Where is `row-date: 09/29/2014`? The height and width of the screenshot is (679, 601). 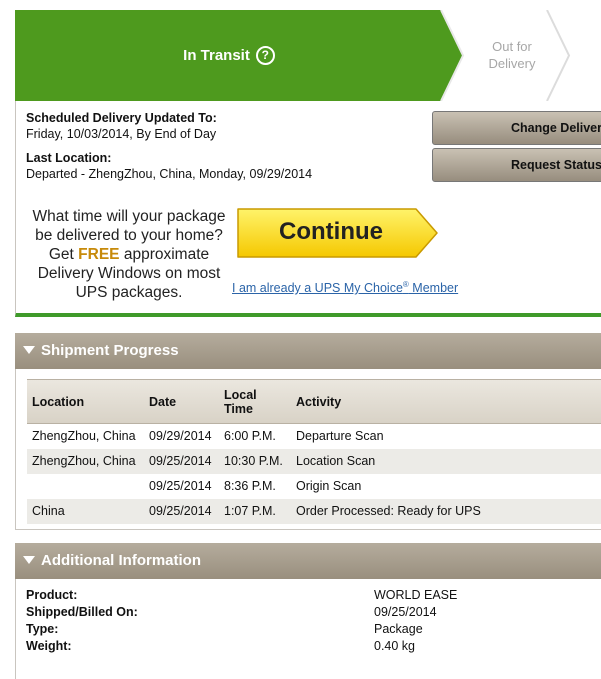
row-date: 09/29/2014 is located at coordinates (180, 436).